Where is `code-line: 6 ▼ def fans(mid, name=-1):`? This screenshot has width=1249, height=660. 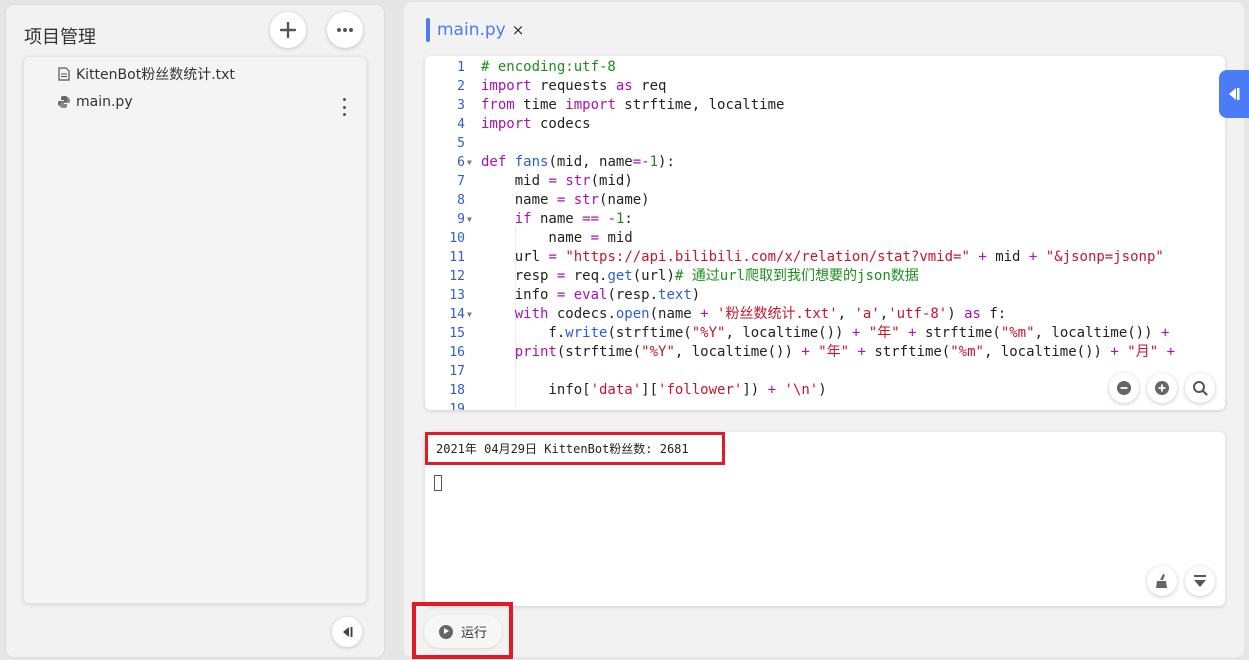 code-line: 6 ▼ def fans(mid, name=-1): is located at coordinates (566, 162).